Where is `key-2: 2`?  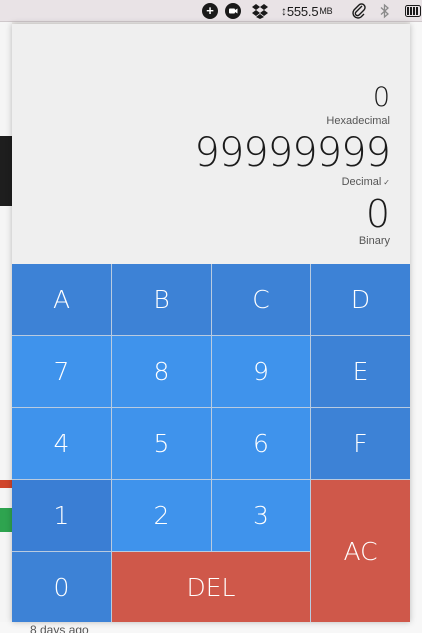
key-2: 2 is located at coordinates (162, 516).